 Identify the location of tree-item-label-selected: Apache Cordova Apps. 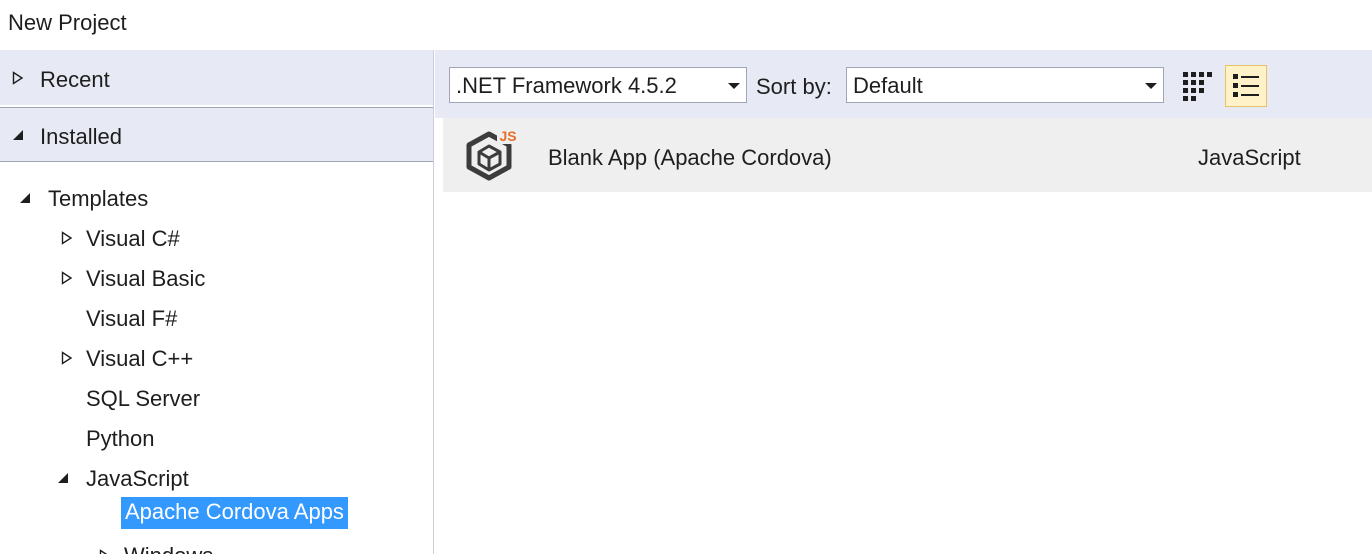
(234, 513).